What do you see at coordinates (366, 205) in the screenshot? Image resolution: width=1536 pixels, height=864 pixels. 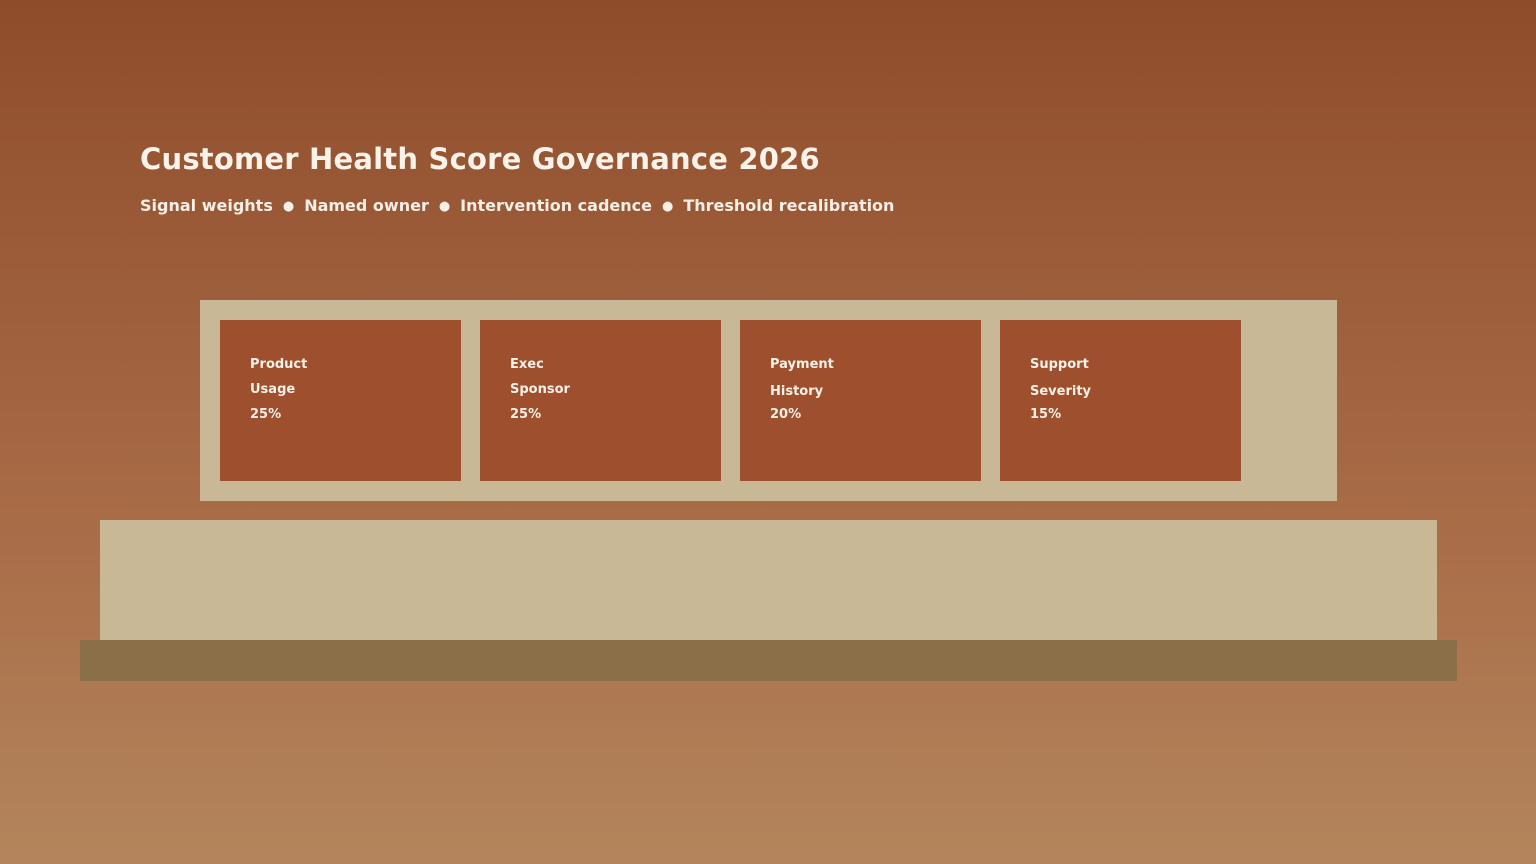 I see `subtitle-item-named-owner: Named owner` at bounding box center [366, 205].